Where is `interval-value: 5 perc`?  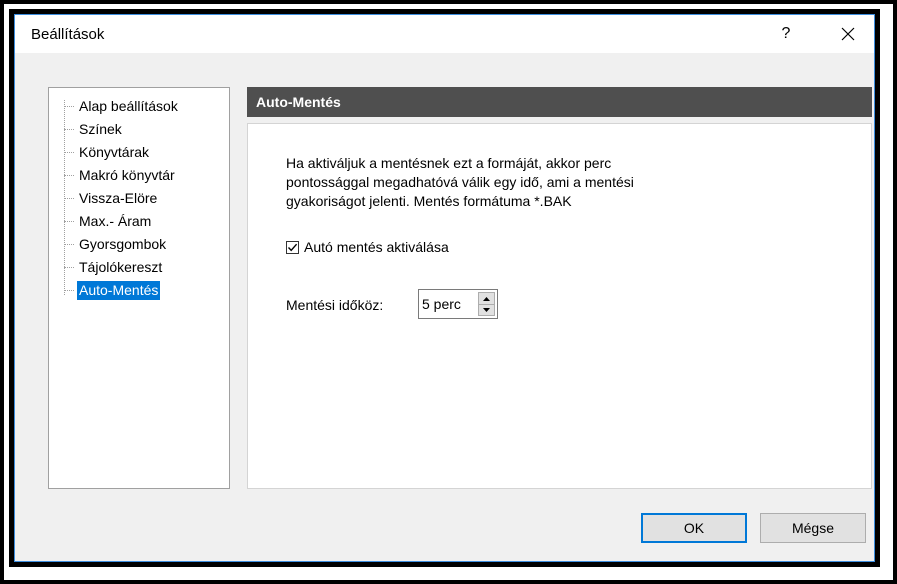
interval-value: 5 perc is located at coordinates (441, 304).